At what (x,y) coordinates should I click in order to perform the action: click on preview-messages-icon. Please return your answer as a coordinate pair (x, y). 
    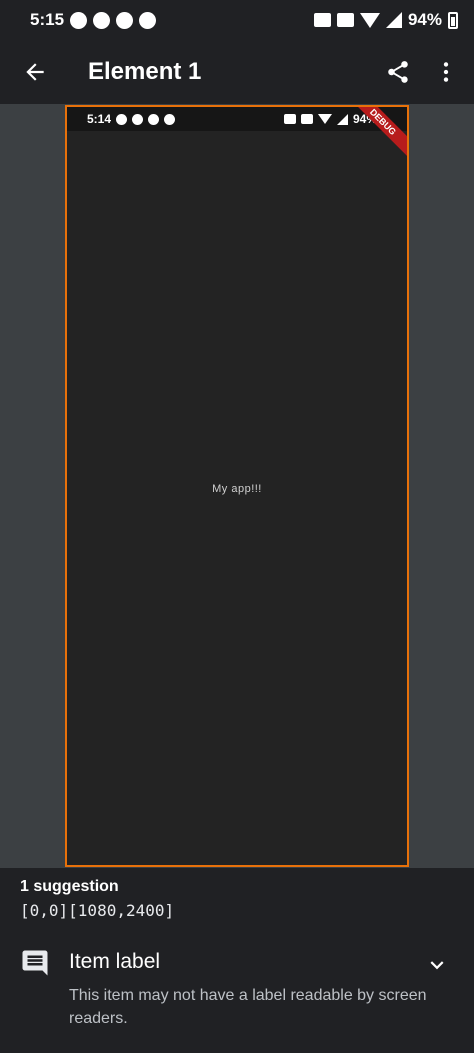
    Looking at the image, I should click on (138, 119).